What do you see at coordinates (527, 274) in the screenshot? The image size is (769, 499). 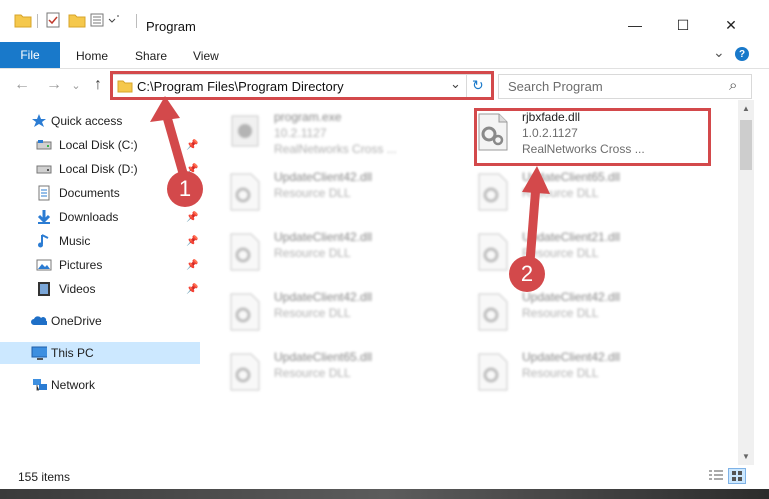 I see `callout-badge-2: 2` at bounding box center [527, 274].